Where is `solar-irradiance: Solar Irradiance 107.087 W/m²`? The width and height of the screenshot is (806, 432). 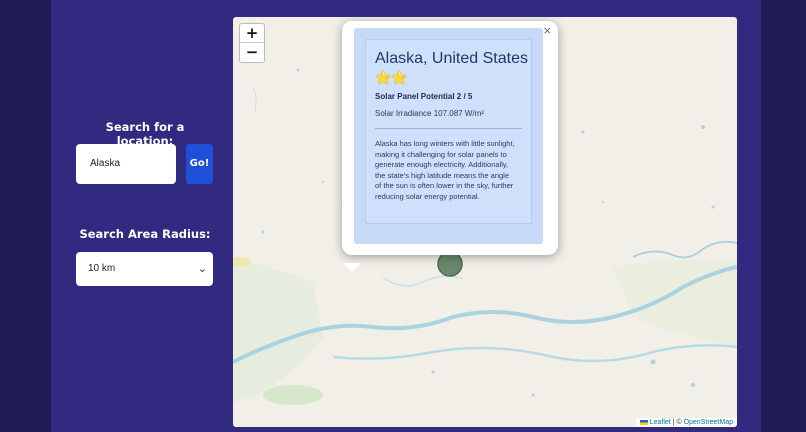 solar-irradiance: Solar Irradiance 107.087 W/m² is located at coordinates (429, 113).